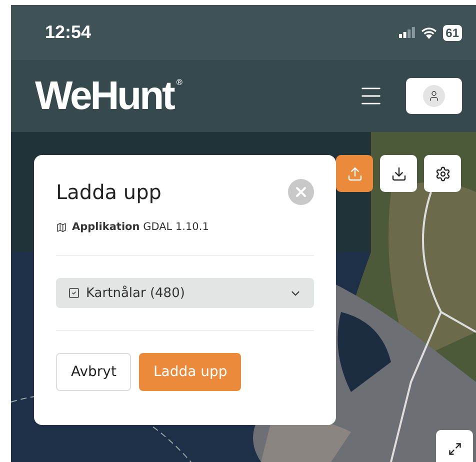 The height and width of the screenshot is (462, 476). I want to click on settings-icon, so click(442, 174).